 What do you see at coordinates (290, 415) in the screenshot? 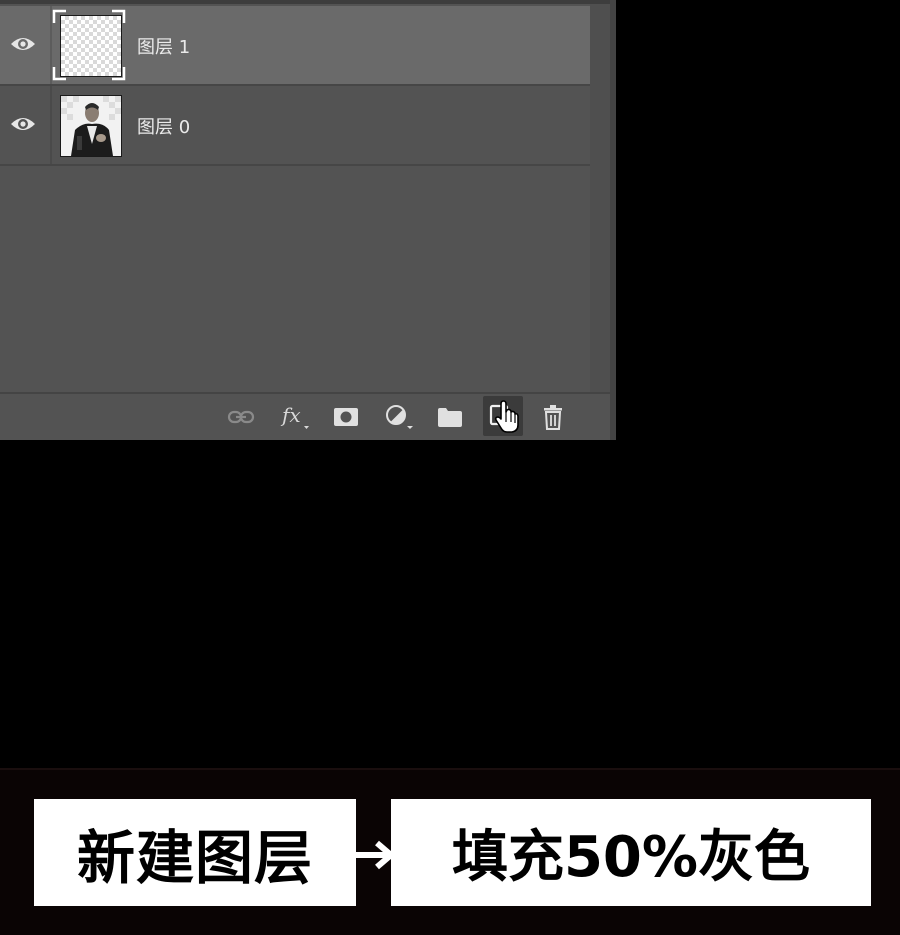
I see `svg-text: fx` at bounding box center [290, 415].